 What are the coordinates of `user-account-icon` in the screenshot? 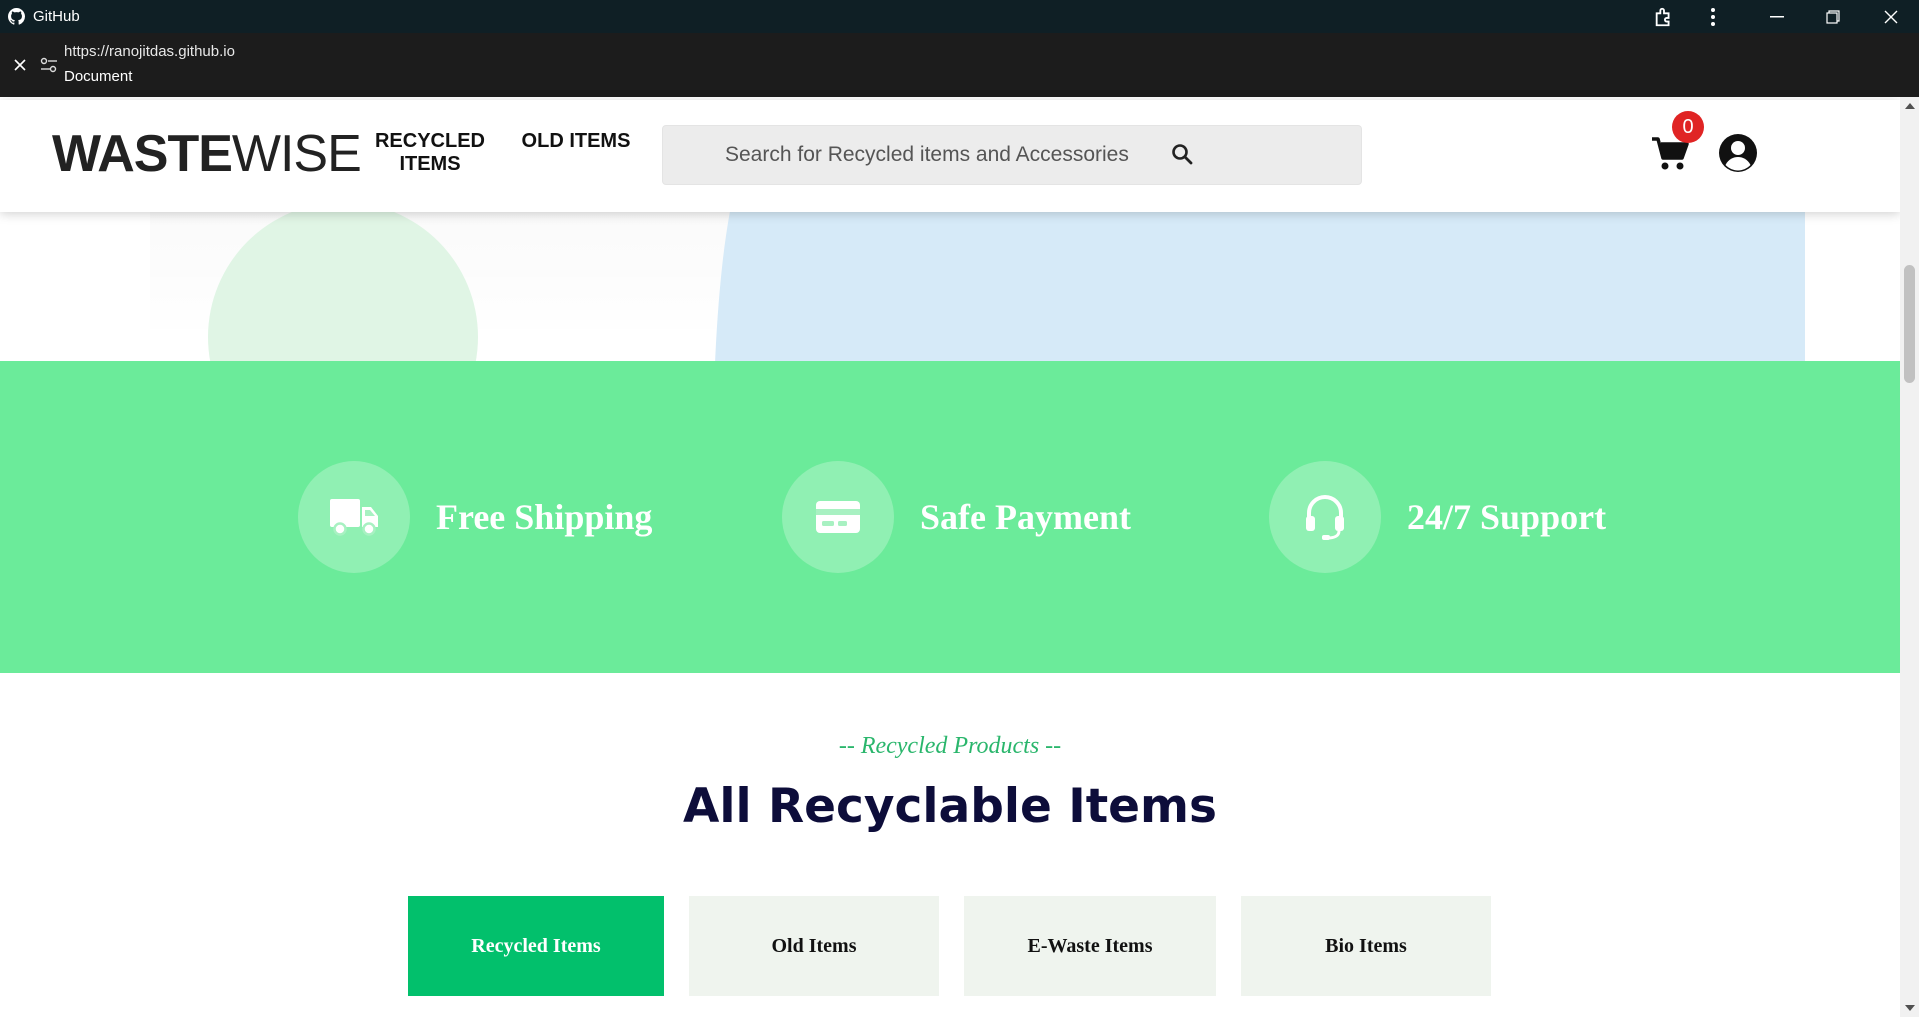 It's located at (1738, 153).